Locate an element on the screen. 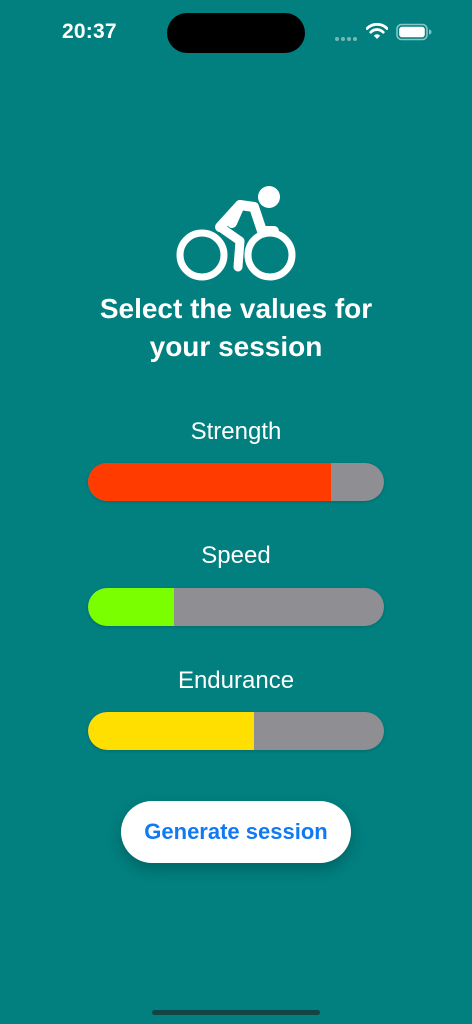  page-title: Select the values for your session is located at coordinates (236, 328).